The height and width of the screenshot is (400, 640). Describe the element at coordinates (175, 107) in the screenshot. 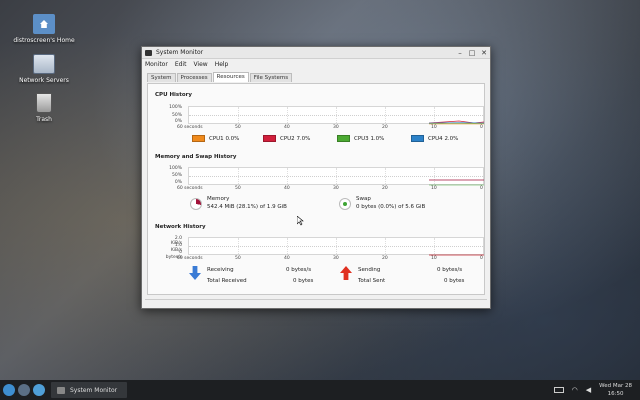

I see `cpu-y-label-100: 100%` at that location.